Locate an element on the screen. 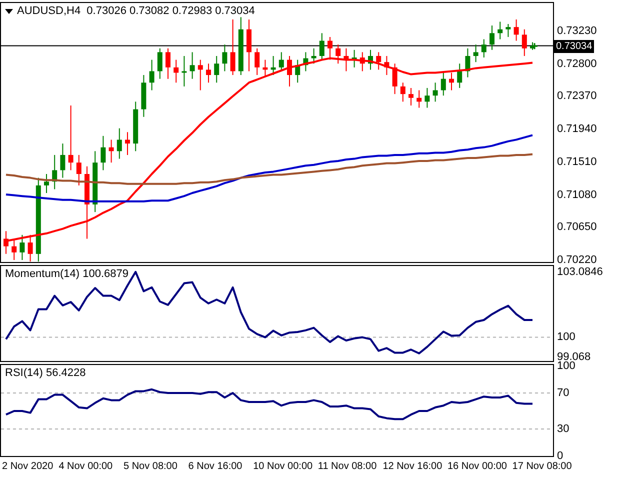 This screenshot has width=640, height=480. axis-label: 0.72370 is located at coordinates (577, 96).